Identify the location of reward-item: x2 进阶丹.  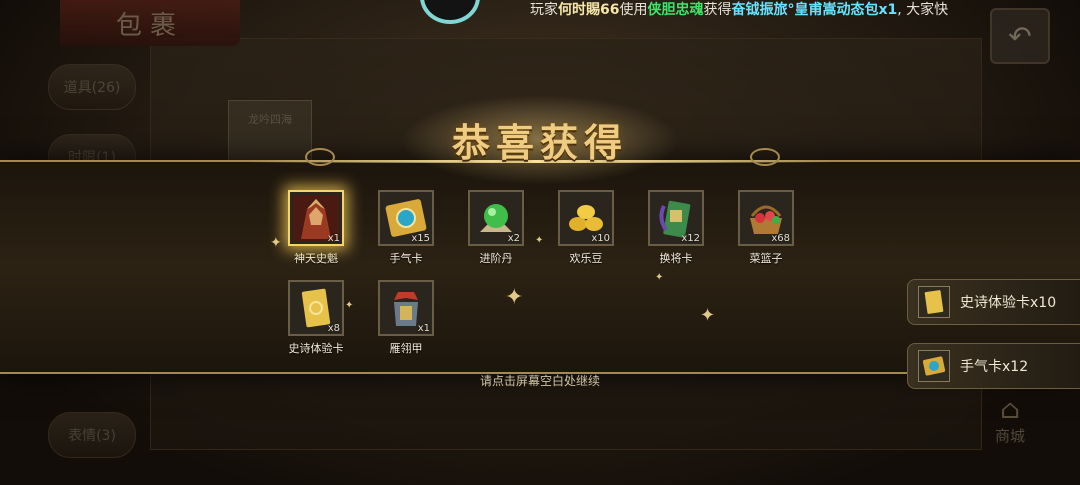
(496, 228).